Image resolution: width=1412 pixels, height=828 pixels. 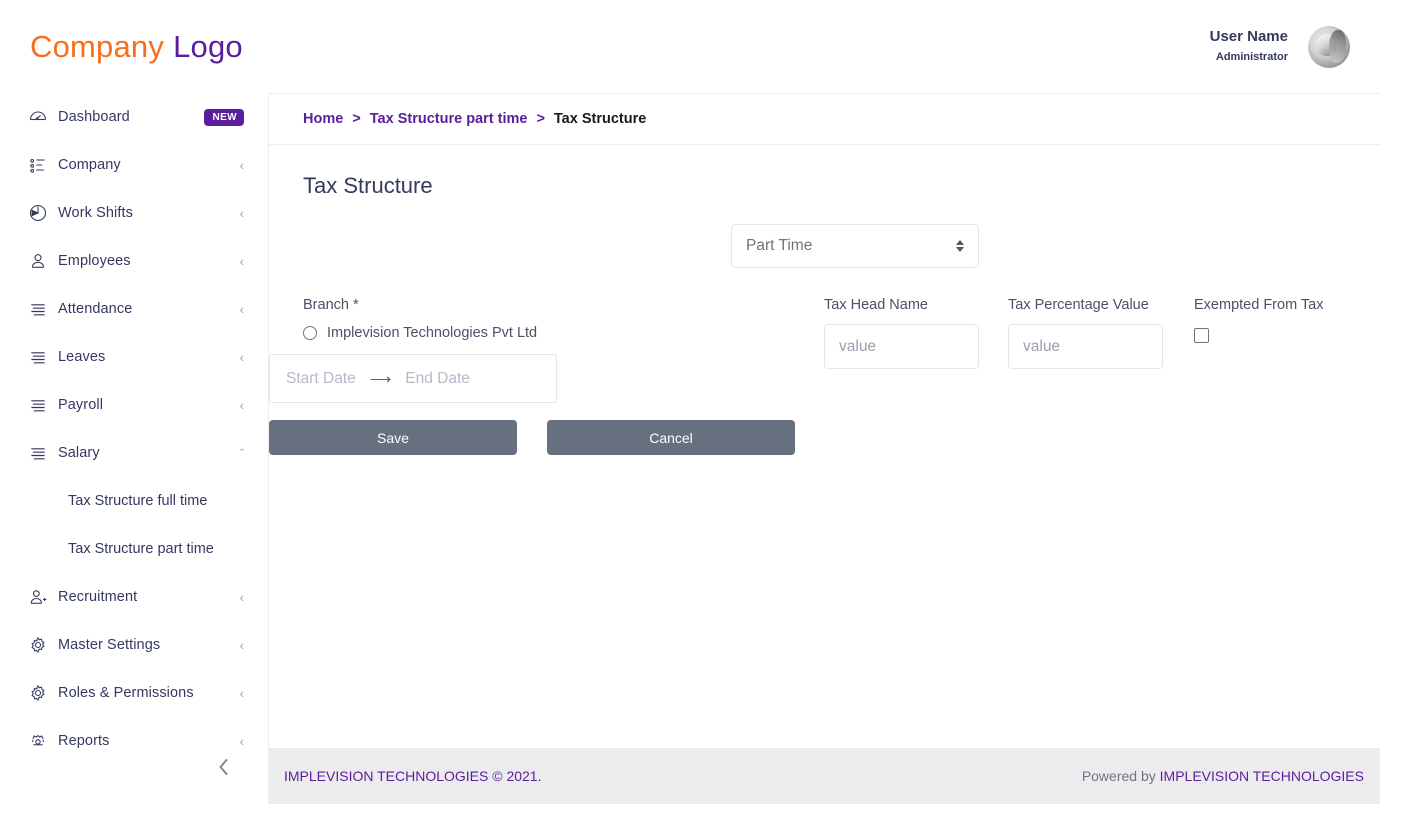 What do you see at coordinates (208, 46) in the screenshot?
I see `logo-logo-text: Logo` at bounding box center [208, 46].